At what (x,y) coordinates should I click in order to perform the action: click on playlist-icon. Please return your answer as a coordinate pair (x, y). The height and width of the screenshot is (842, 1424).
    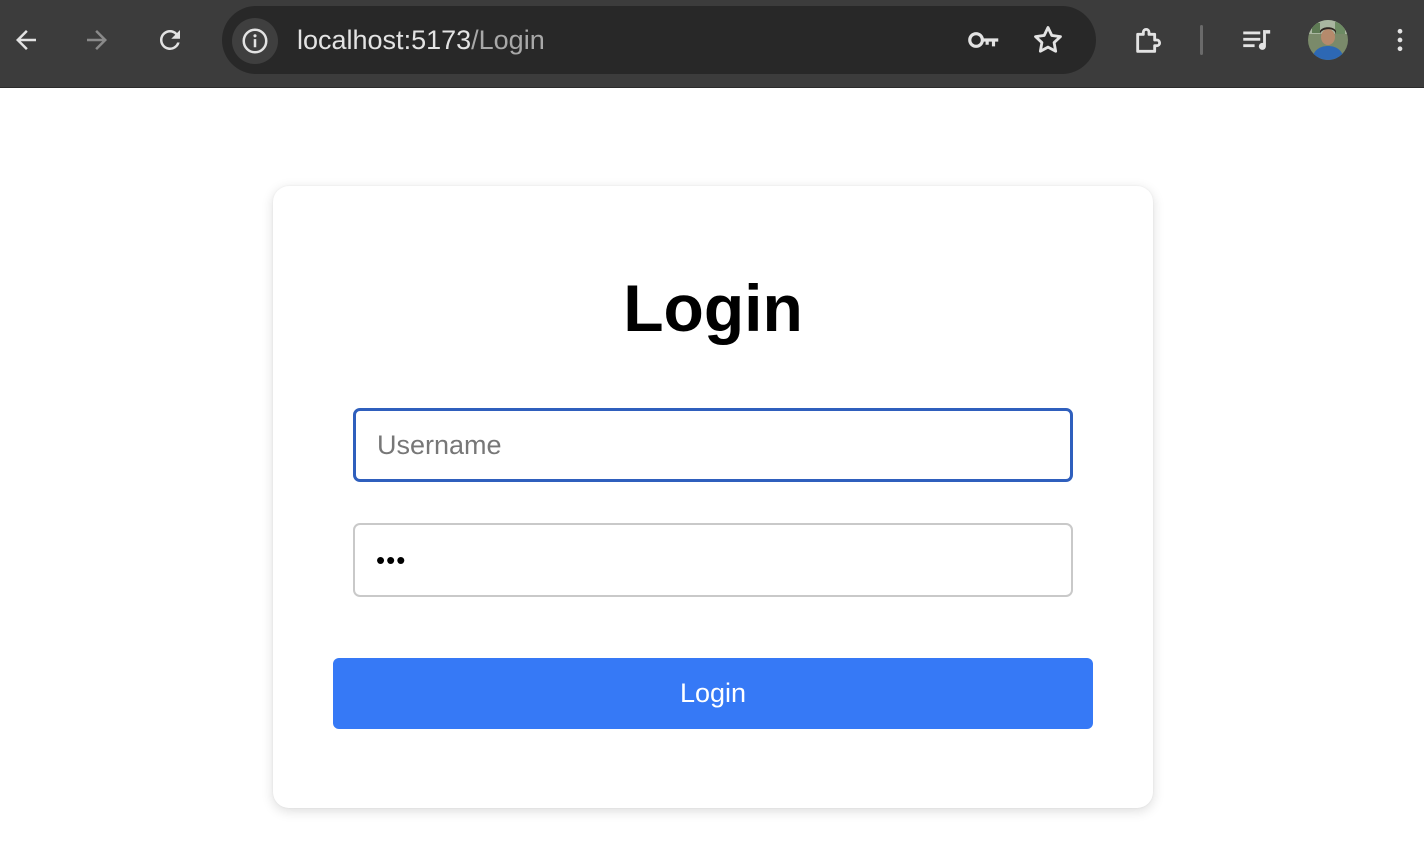
    Looking at the image, I should click on (1257, 40).